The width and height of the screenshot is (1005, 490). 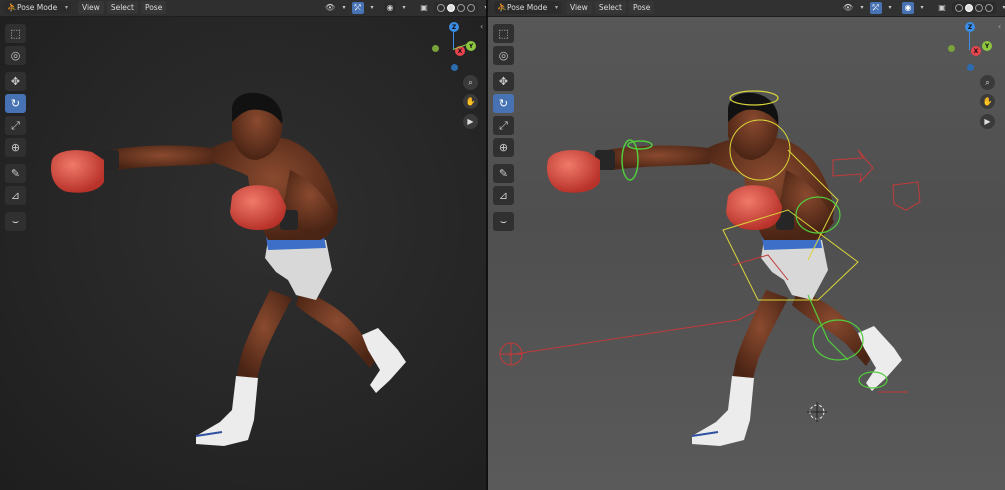 What do you see at coordinates (643, 327) in the screenshot?
I see `ik-line` at bounding box center [643, 327].